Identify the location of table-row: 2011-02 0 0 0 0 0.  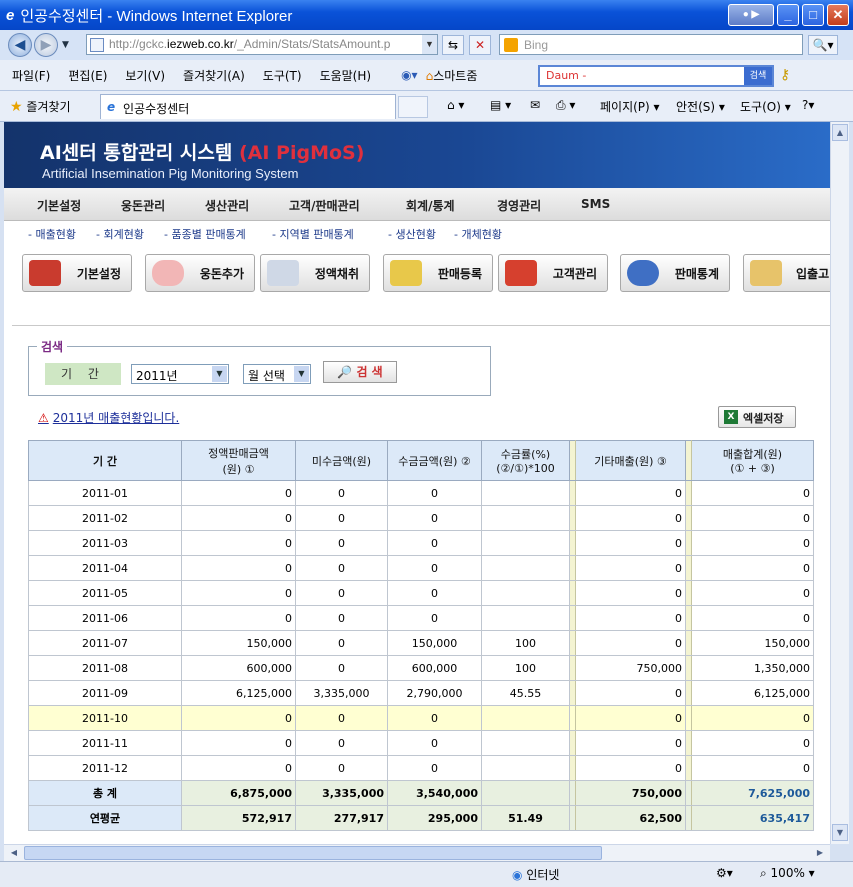
(421, 518).